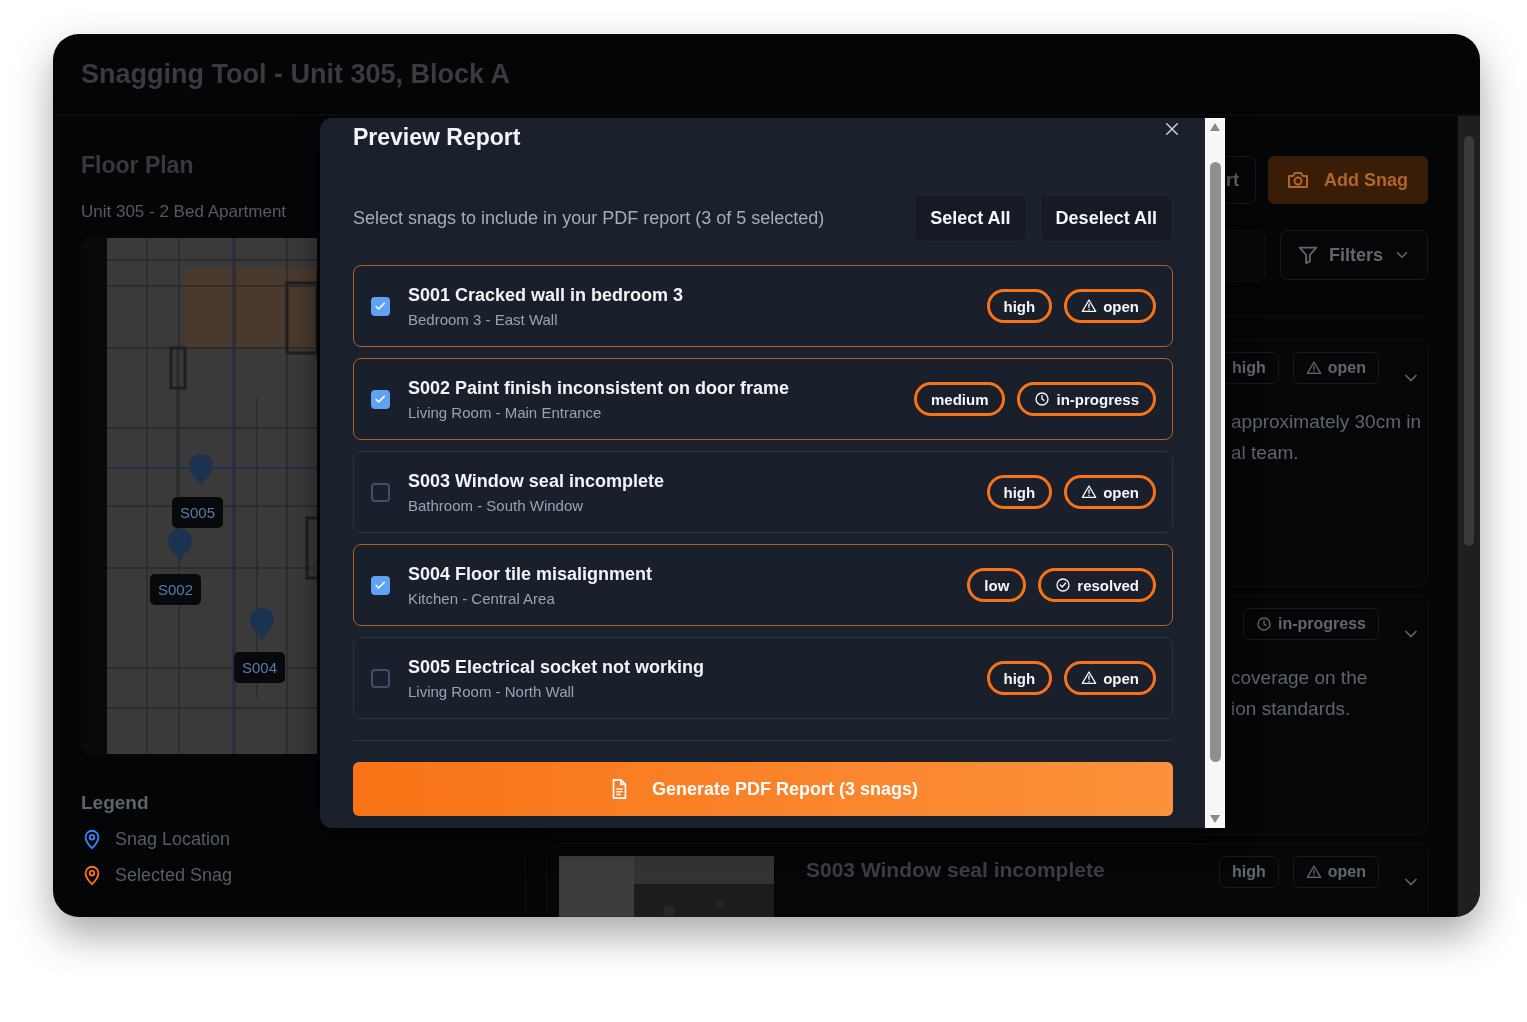 Image resolution: width=1527 pixels, height=1022 pixels. What do you see at coordinates (763, 492) in the screenshot?
I see `snag-row: S003 Window seal incomplete Bathroom - South Window high open` at bounding box center [763, 492].